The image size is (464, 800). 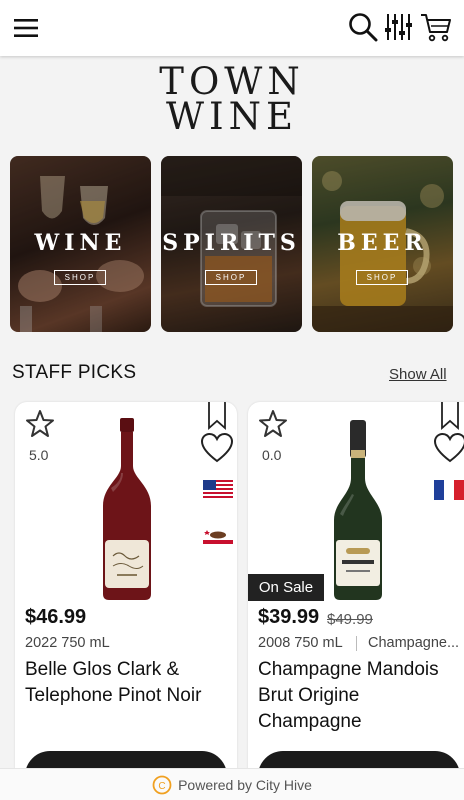 I want to click on search-icon, so click(x=363, y=27).